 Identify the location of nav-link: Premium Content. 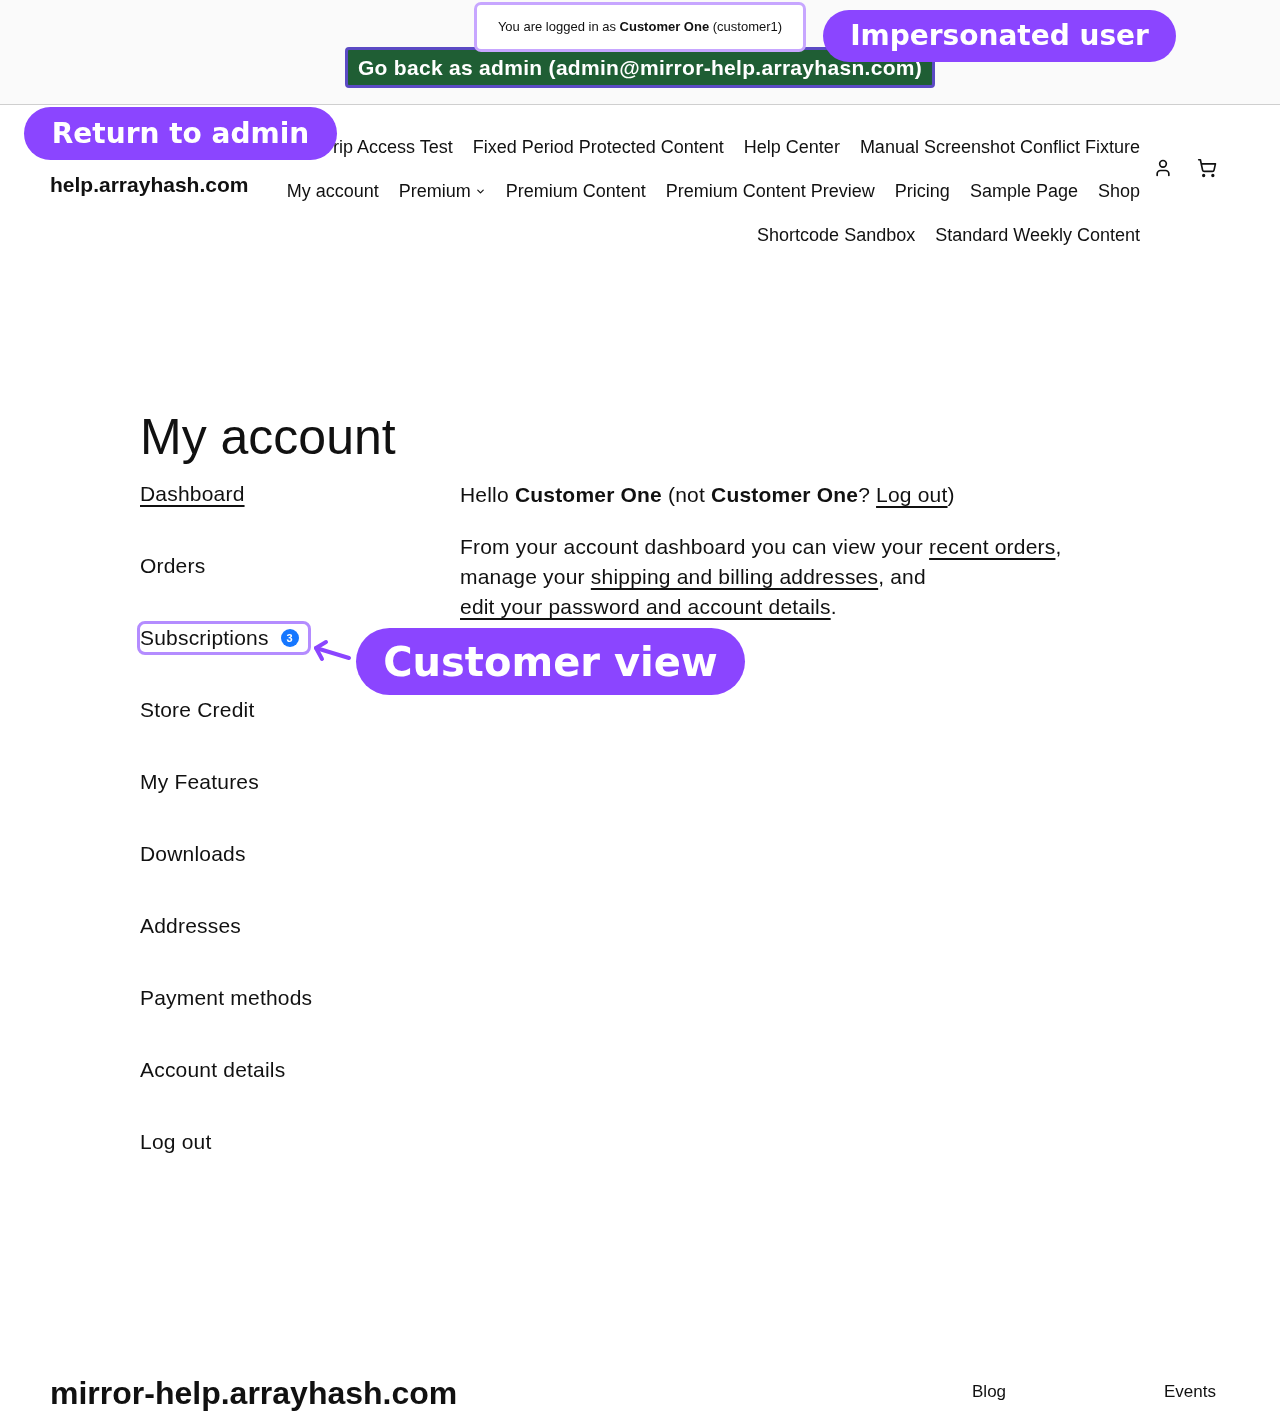
(575, 191).